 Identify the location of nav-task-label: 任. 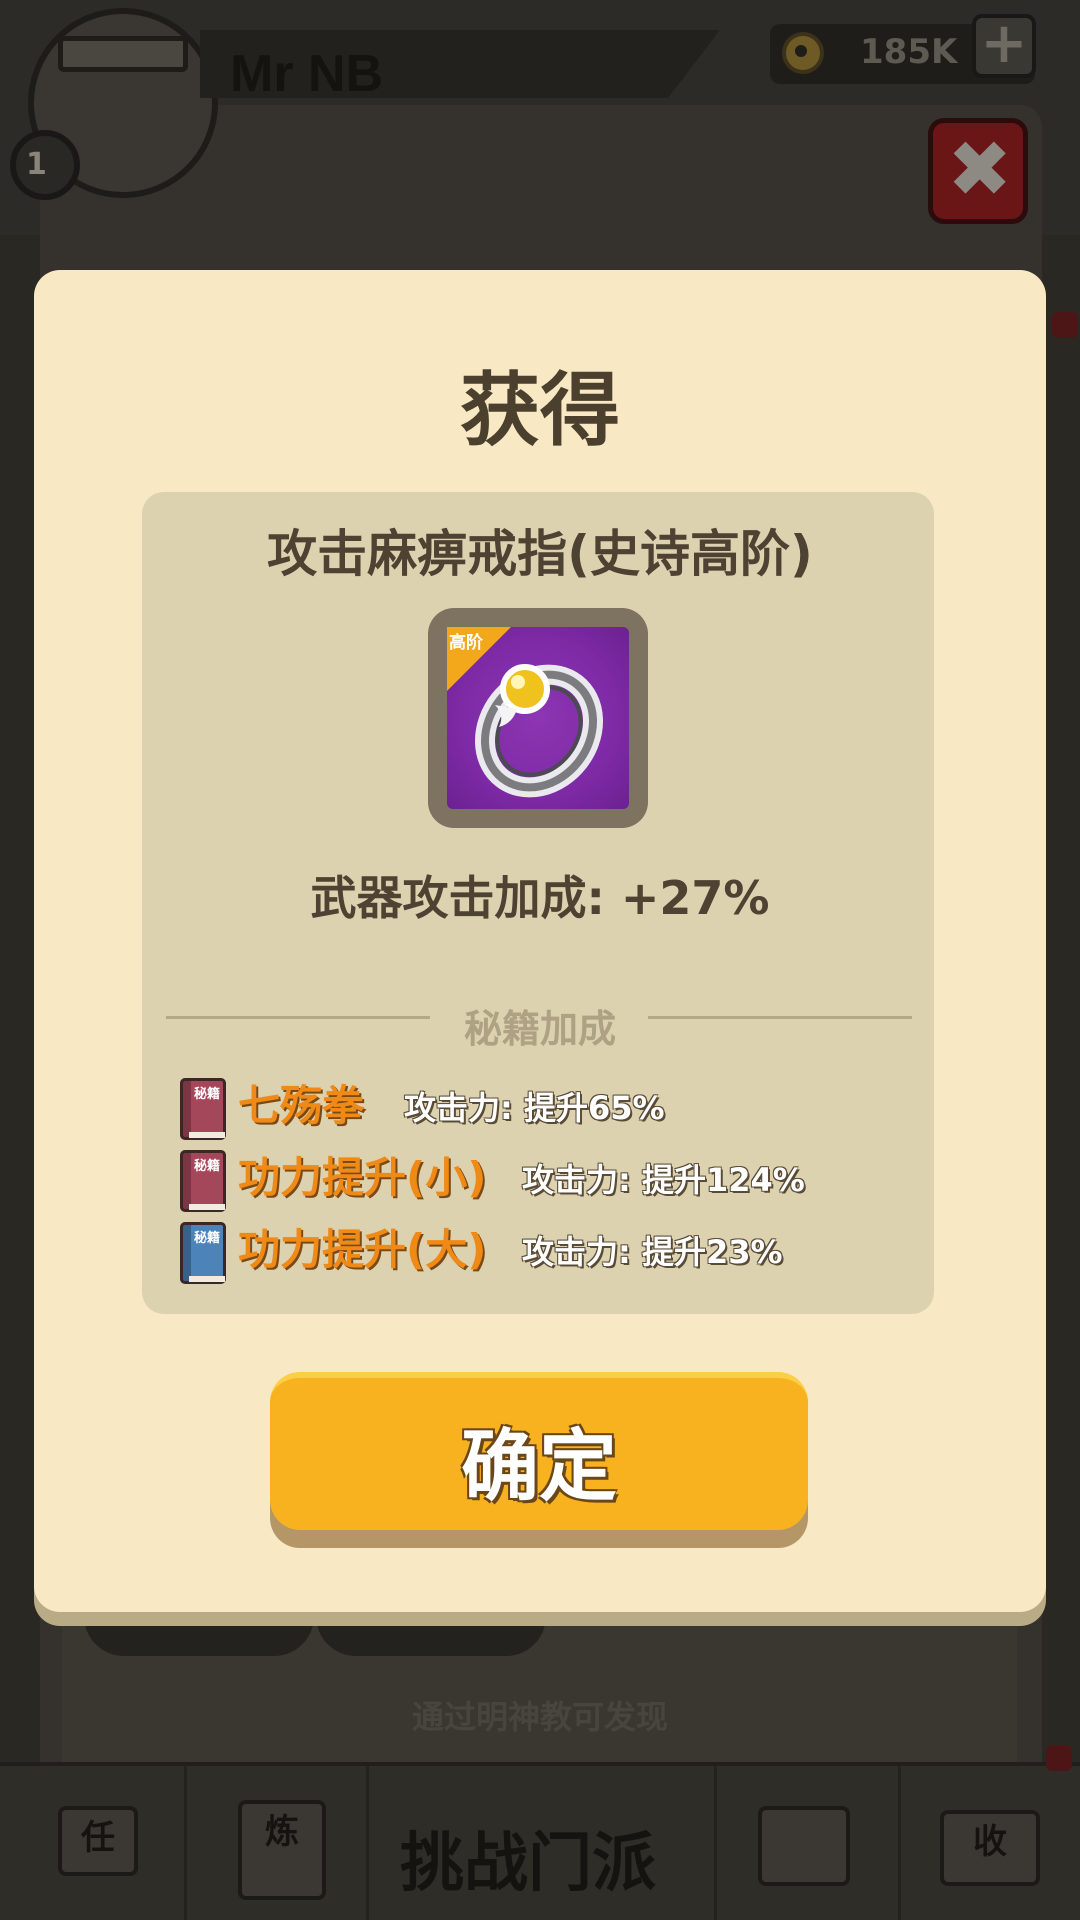
(98, 1838).